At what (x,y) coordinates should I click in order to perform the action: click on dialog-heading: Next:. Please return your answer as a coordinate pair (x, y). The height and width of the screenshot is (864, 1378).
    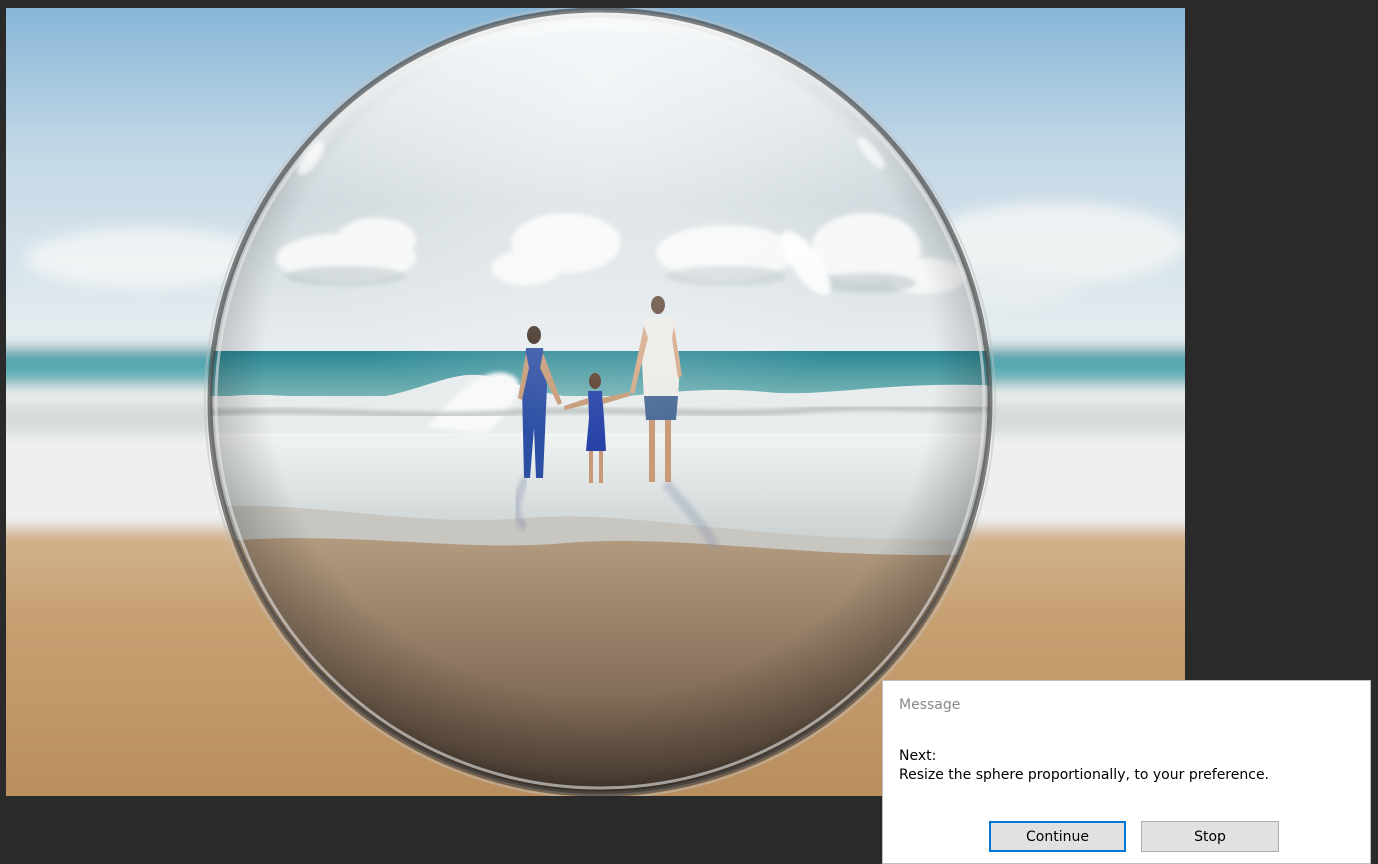
    Looking at the image, I should click on (918, 756).